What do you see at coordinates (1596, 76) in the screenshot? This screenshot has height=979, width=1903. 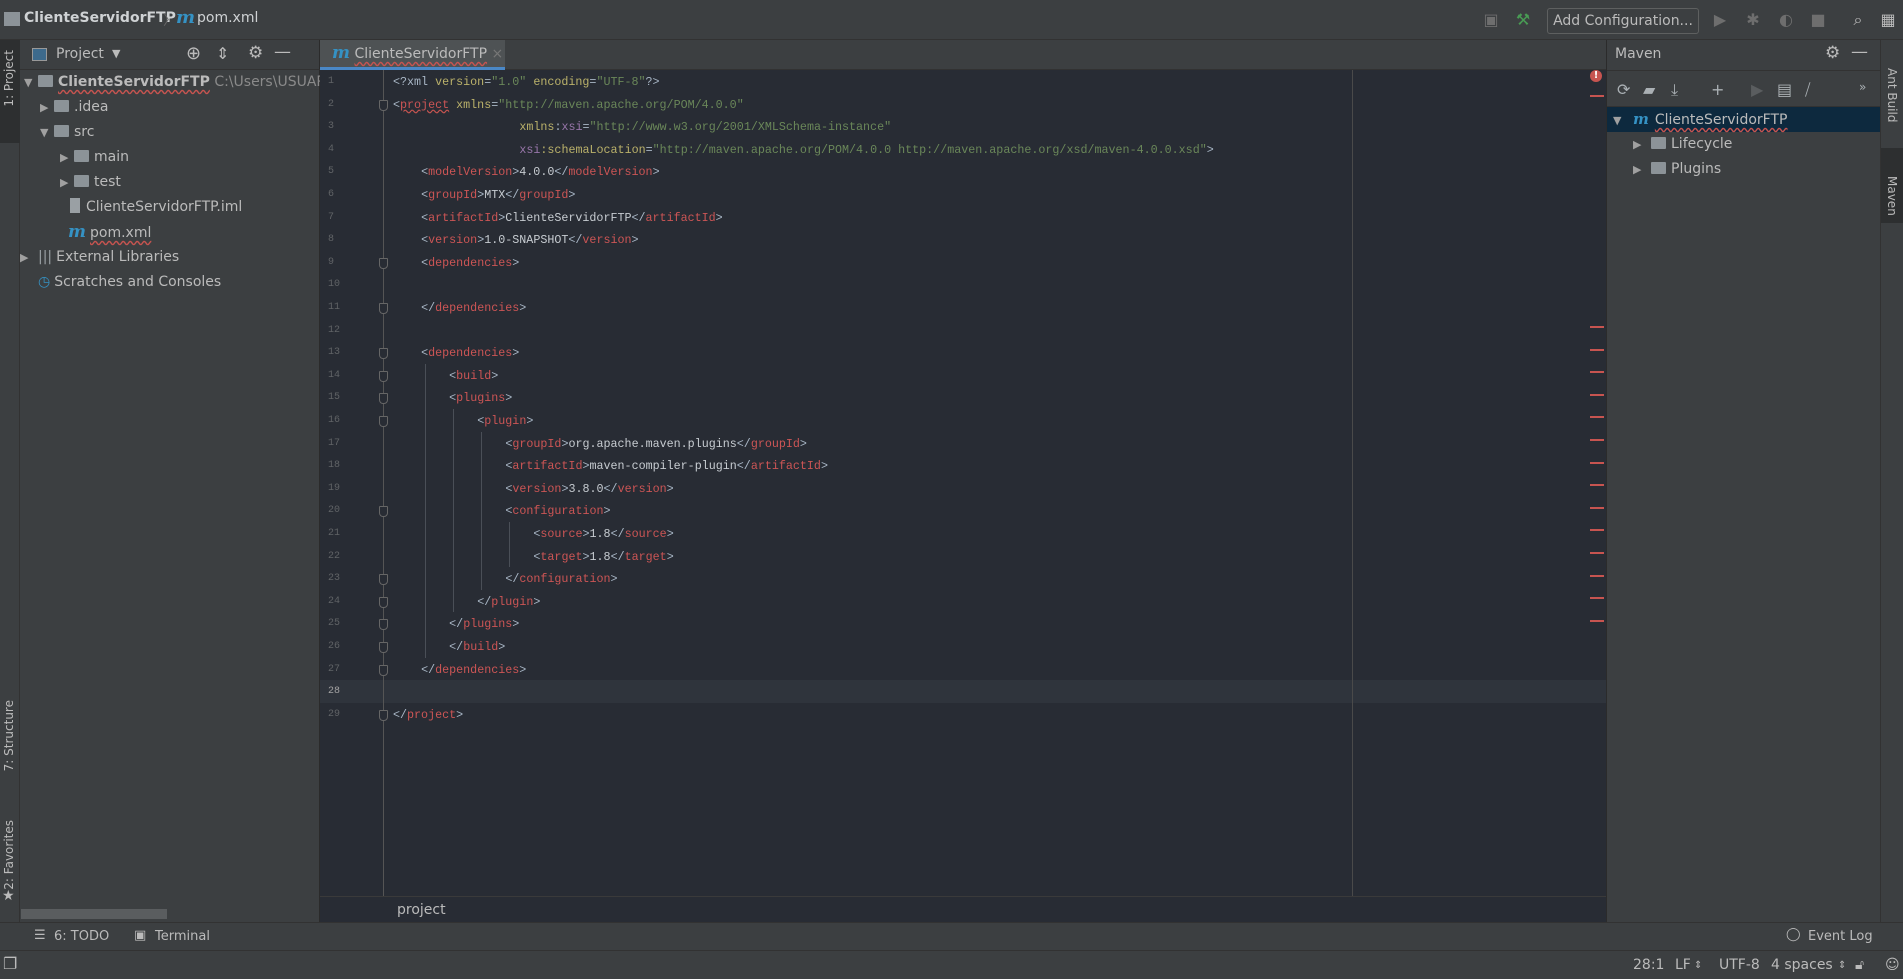 I see `error-indicator-icon: !` at bounding box center [1596, 76].